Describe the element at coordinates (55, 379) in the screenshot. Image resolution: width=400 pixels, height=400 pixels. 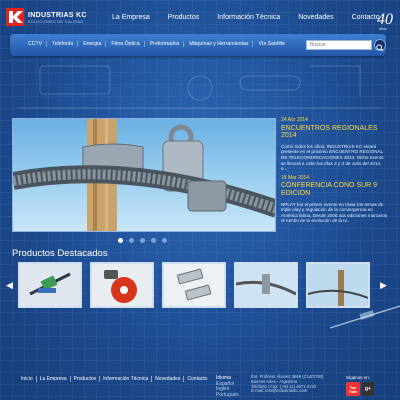
I see `footer-link-la-empresa: La Empresa` at that location.